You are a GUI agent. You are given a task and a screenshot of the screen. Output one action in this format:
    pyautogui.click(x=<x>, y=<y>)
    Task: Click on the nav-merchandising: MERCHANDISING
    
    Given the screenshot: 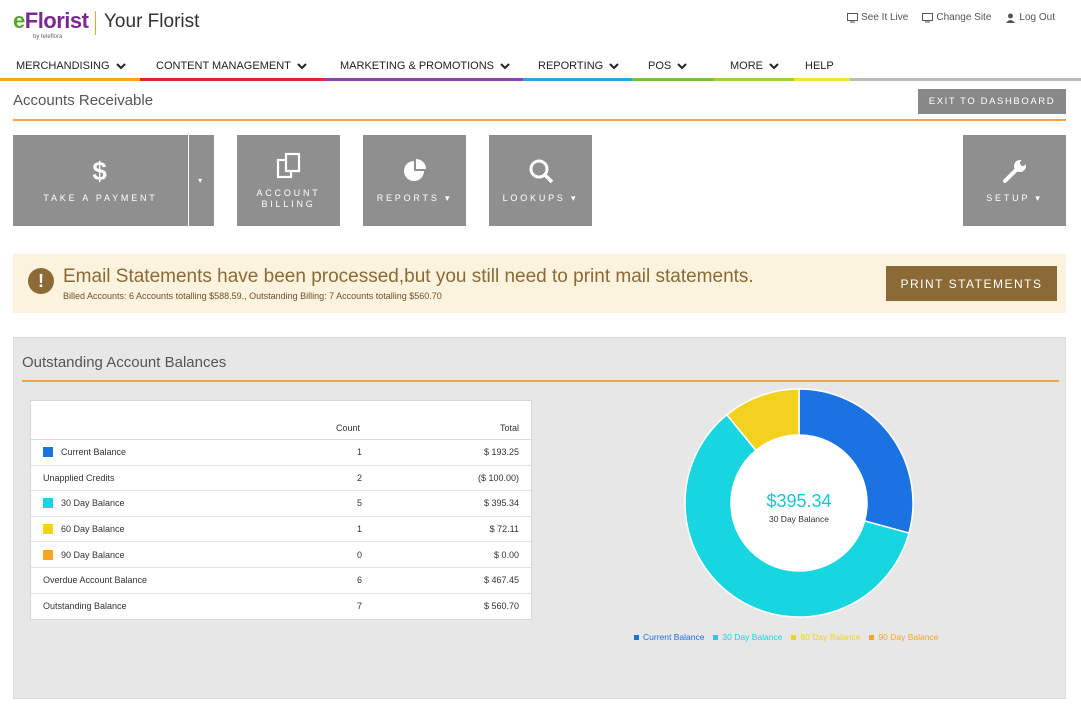 What is the action you would take?
    pyautogui.click(x=70, y=67)
    